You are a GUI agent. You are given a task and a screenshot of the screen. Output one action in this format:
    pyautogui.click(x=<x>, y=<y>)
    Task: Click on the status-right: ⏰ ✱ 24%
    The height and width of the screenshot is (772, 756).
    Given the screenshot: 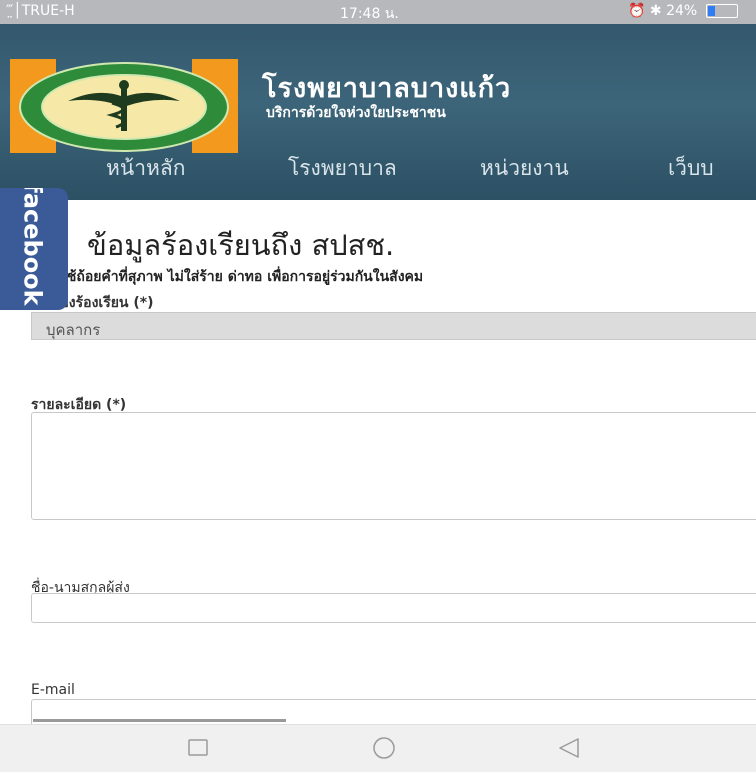 What is the action you would take?
    pyautogui.click(x=683, y=11)
    